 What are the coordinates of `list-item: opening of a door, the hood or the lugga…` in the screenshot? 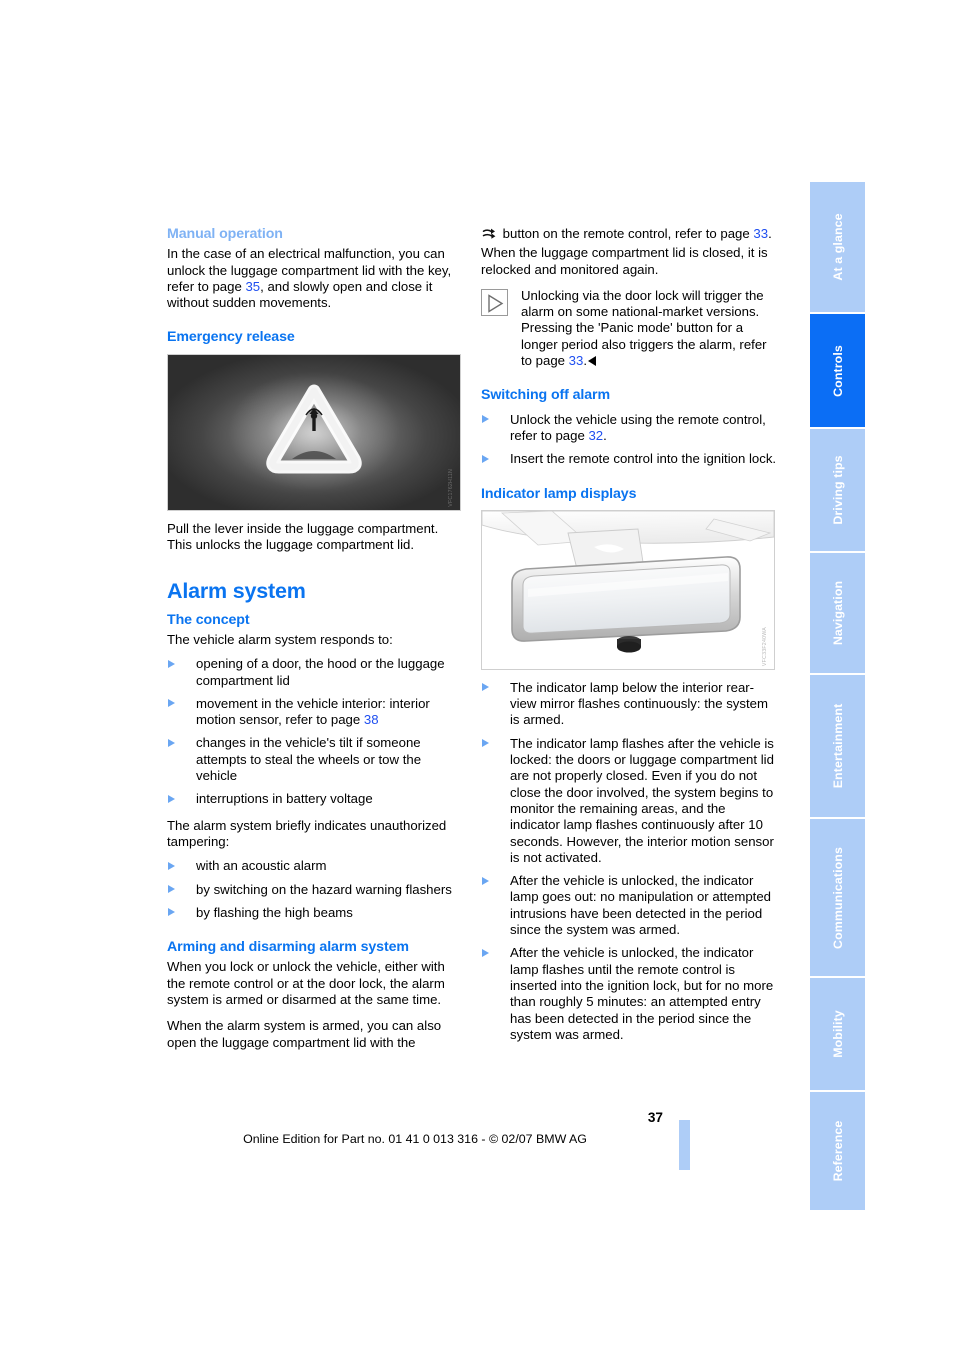 It's located at (315, 672).